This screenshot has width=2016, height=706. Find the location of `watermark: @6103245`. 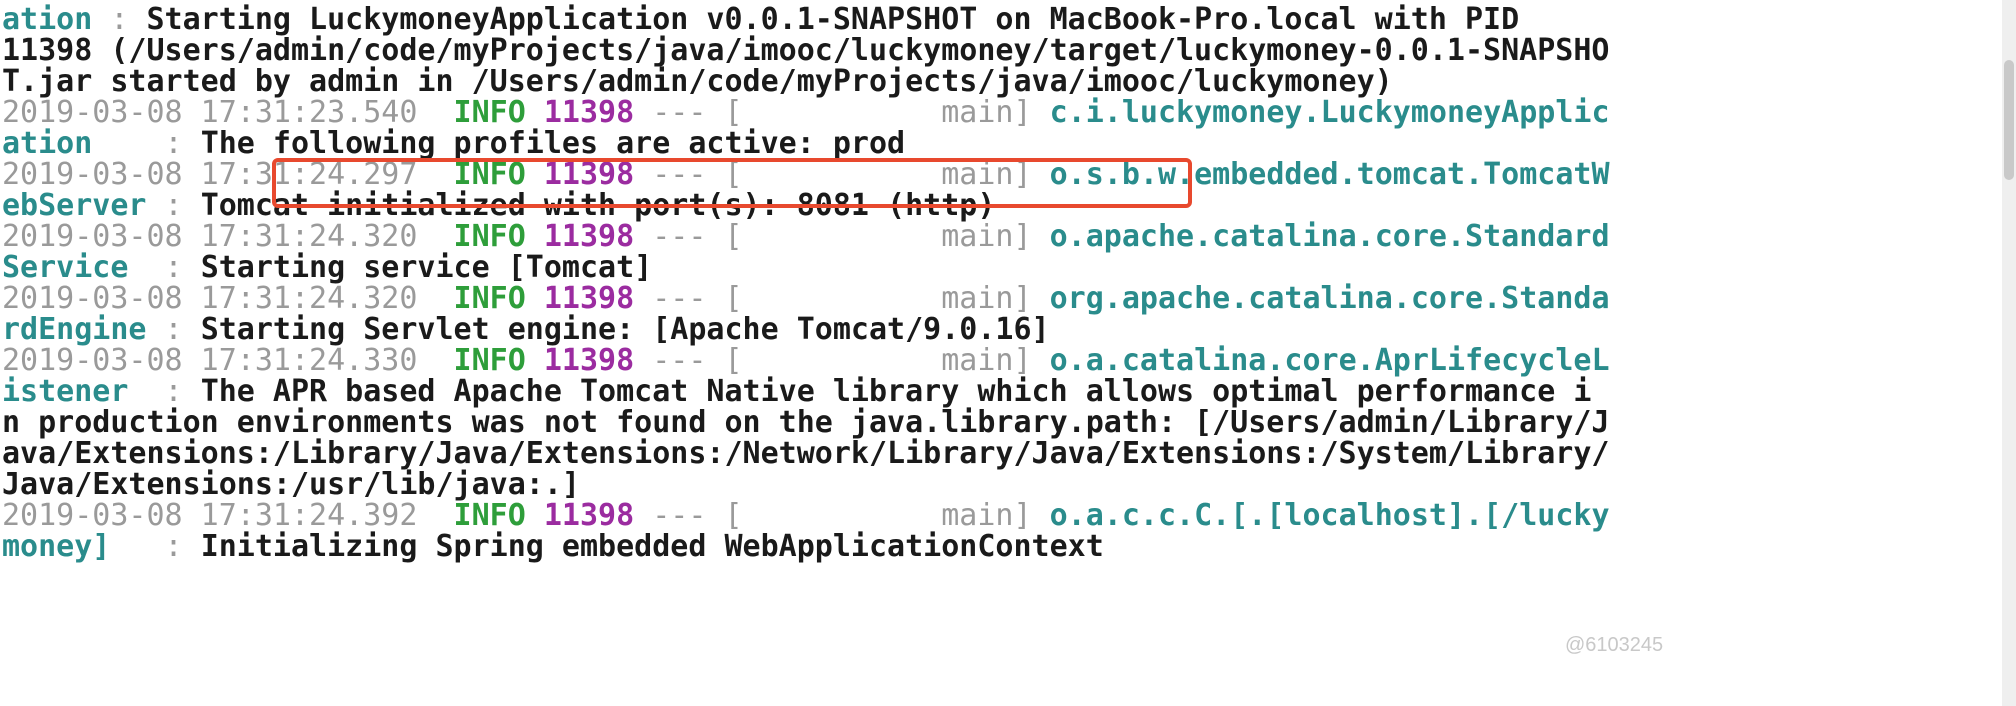

watermark: @6103245 is located at coordinates (1614, 645).